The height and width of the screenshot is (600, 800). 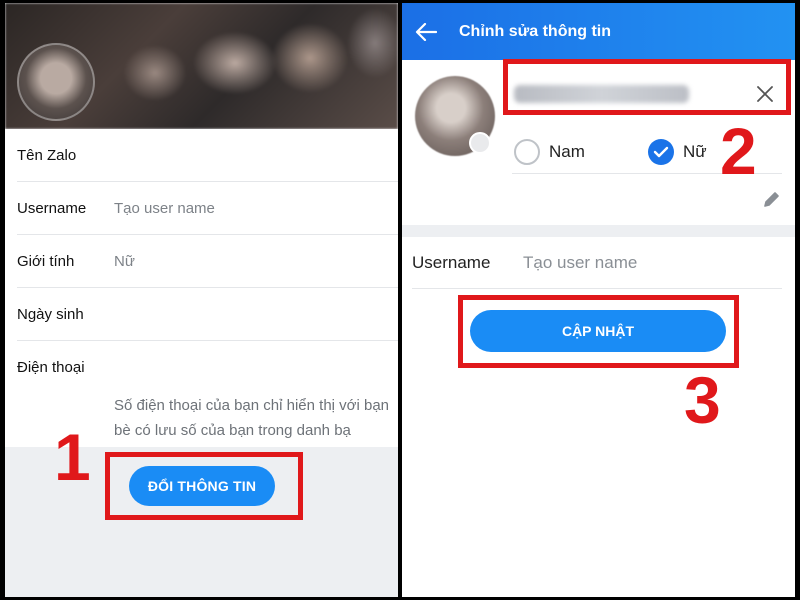 I want to click on pencil-icon, so click(x=772, y=199).